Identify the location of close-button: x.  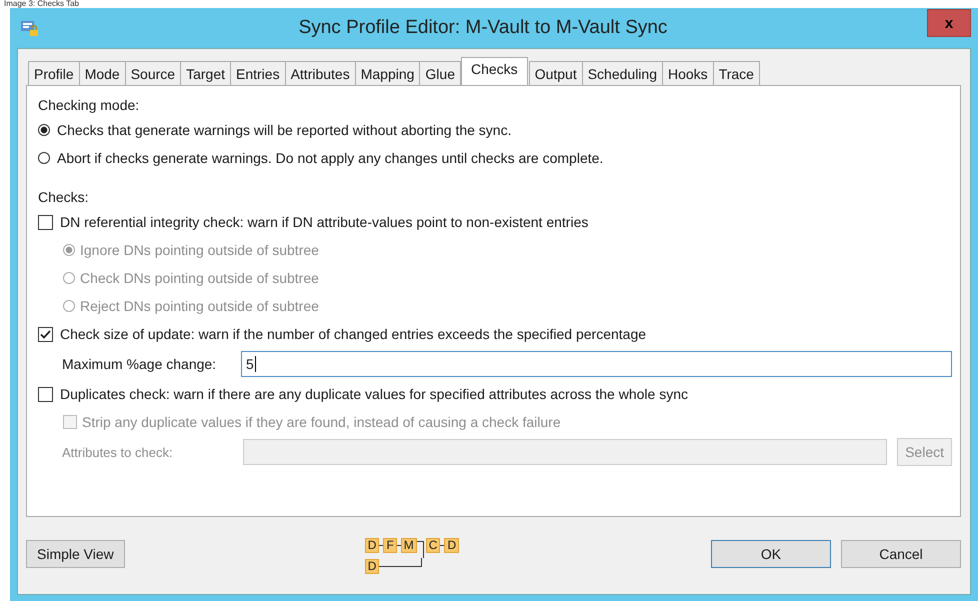
(949, 23).